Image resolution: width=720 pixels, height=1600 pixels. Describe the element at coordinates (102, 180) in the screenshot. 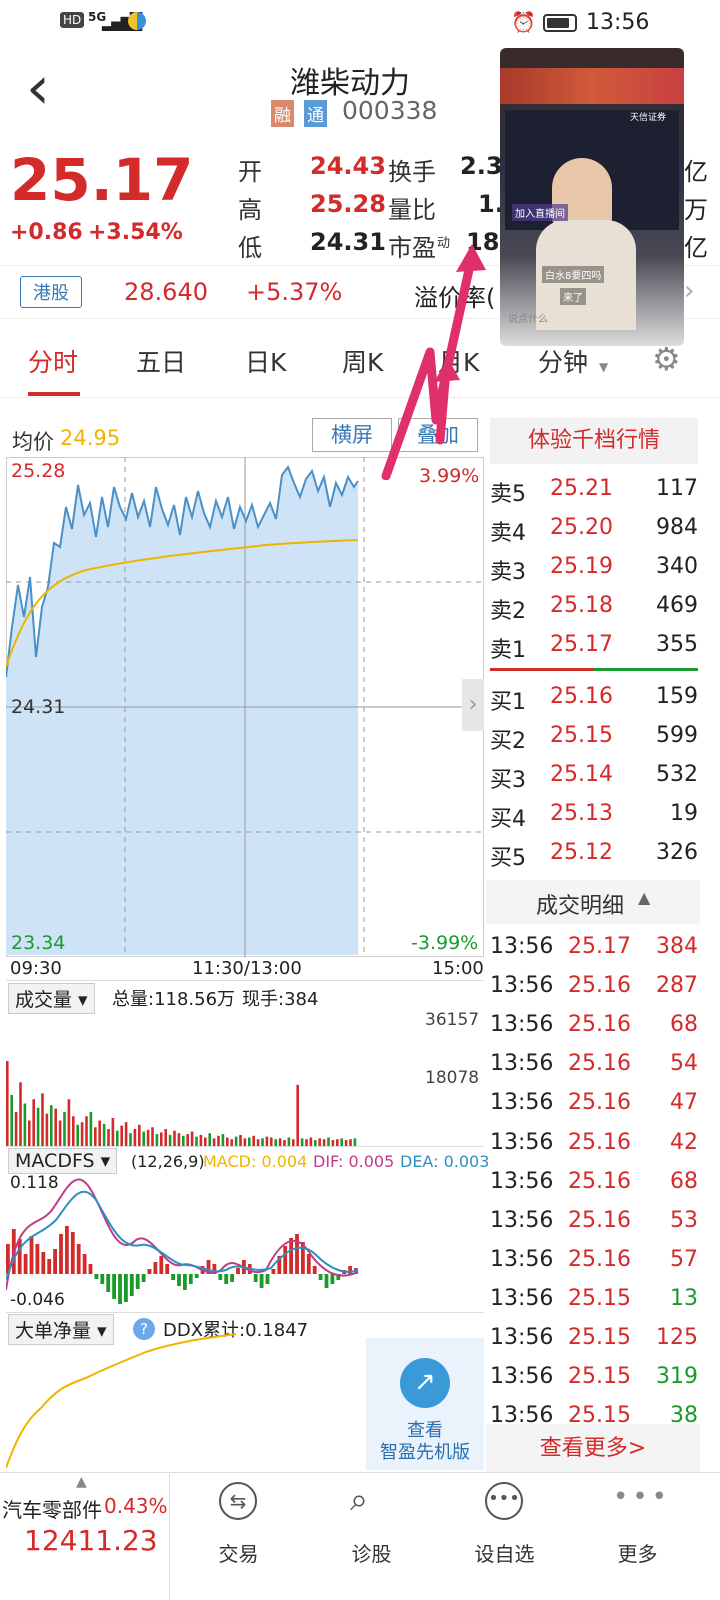

I see `last-price: 25.17` at that location.